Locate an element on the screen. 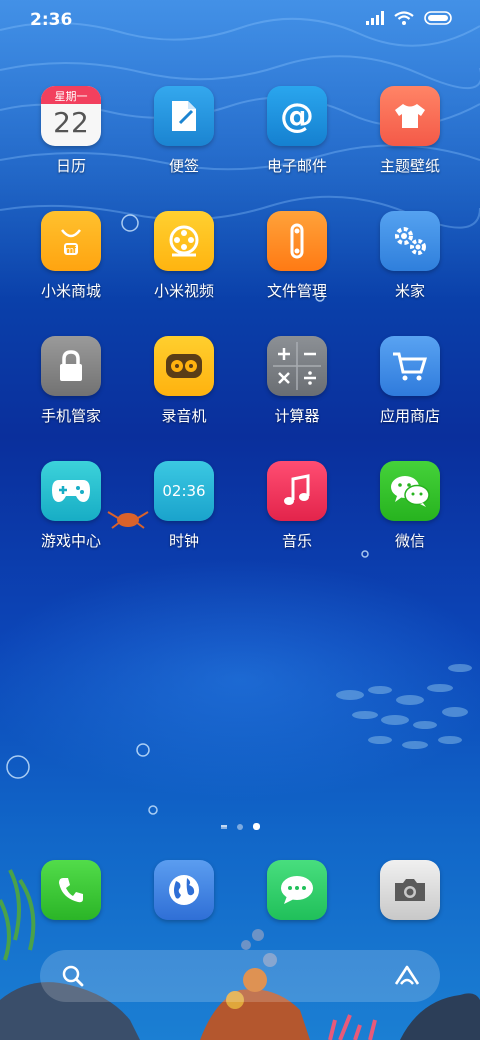 This screenshot has height=1040, width=480. app-label: 文件管理 is located at coordinates (296, 291).